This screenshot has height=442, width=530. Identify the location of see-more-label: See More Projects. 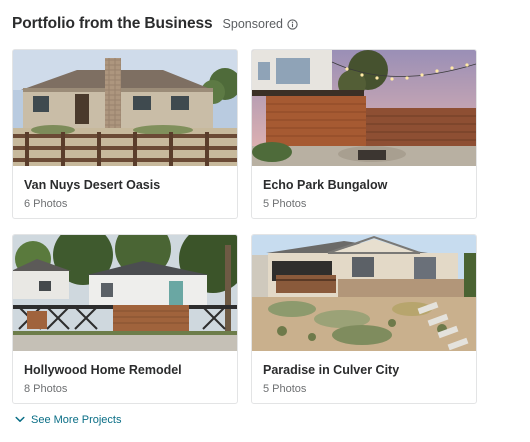
(76, 420).